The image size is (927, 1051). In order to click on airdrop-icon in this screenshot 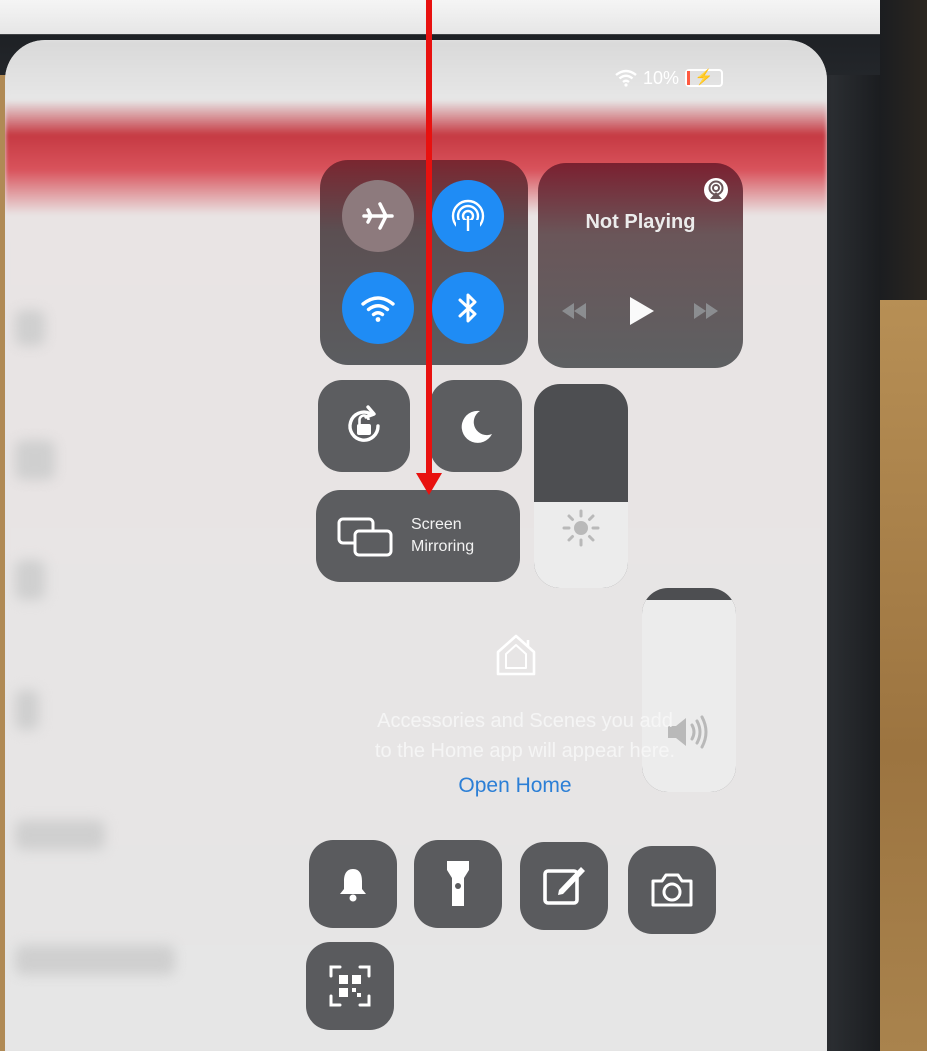, I will do `click(468, 216)`.